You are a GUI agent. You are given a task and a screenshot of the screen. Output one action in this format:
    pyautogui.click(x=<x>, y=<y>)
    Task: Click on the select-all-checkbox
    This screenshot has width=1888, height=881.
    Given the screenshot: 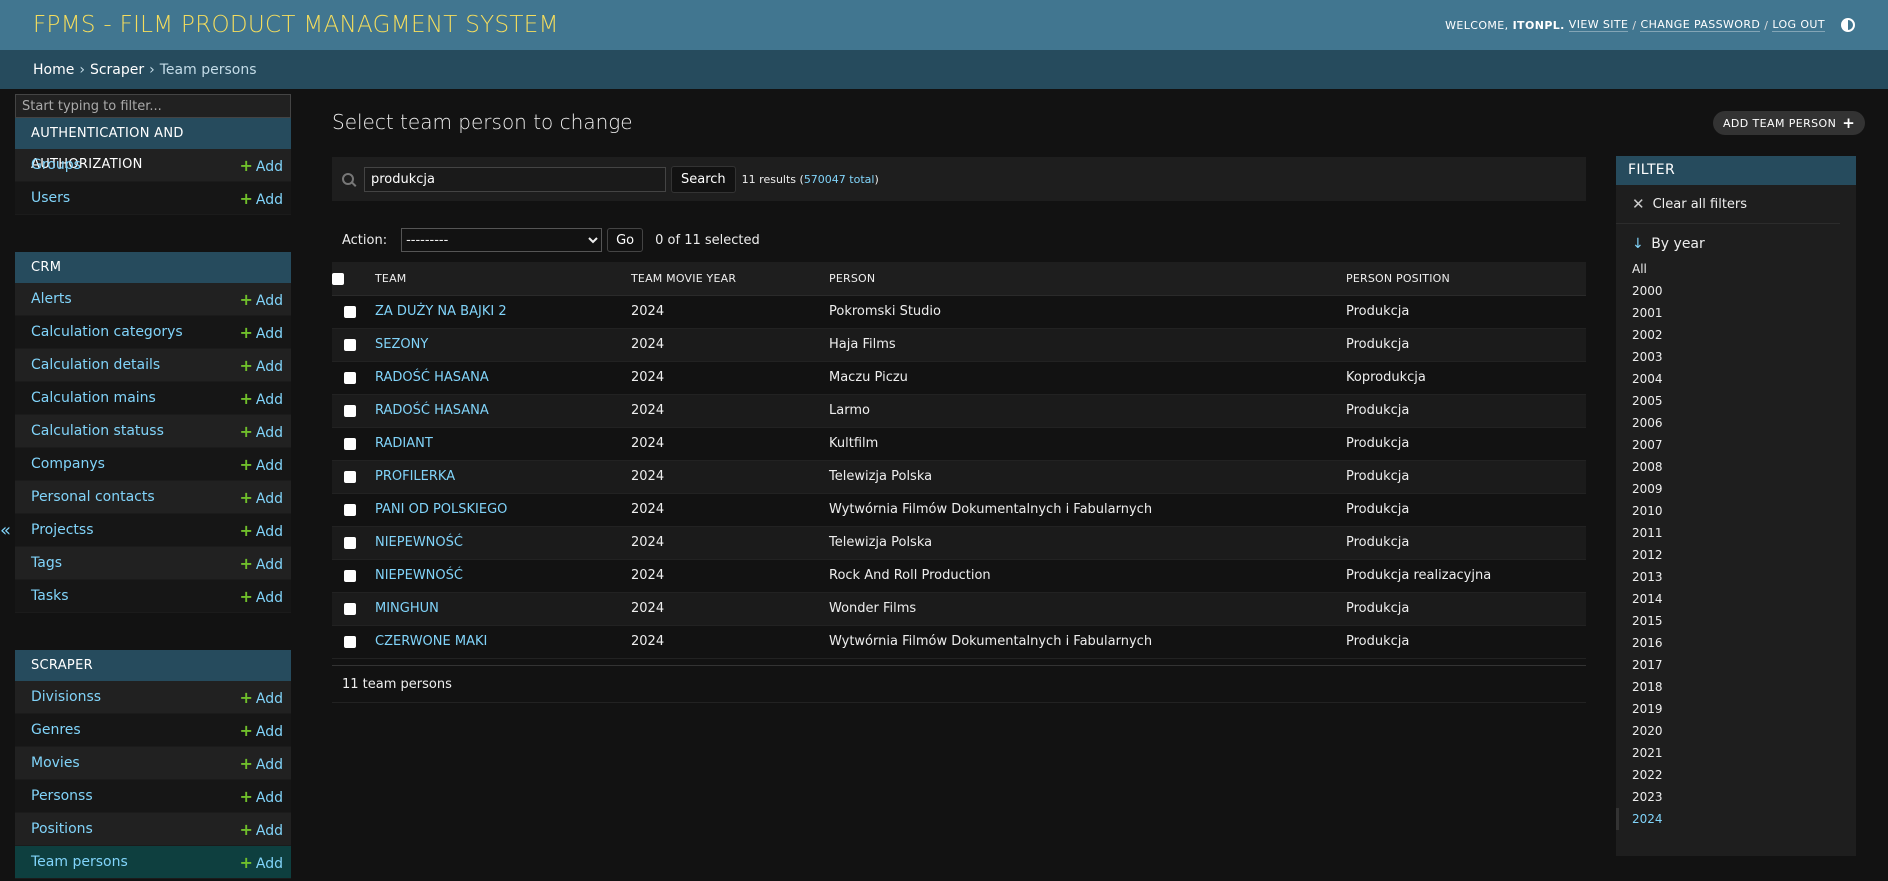 What is the action you would take?
    pyautogui.click(x=338, y=278)
    